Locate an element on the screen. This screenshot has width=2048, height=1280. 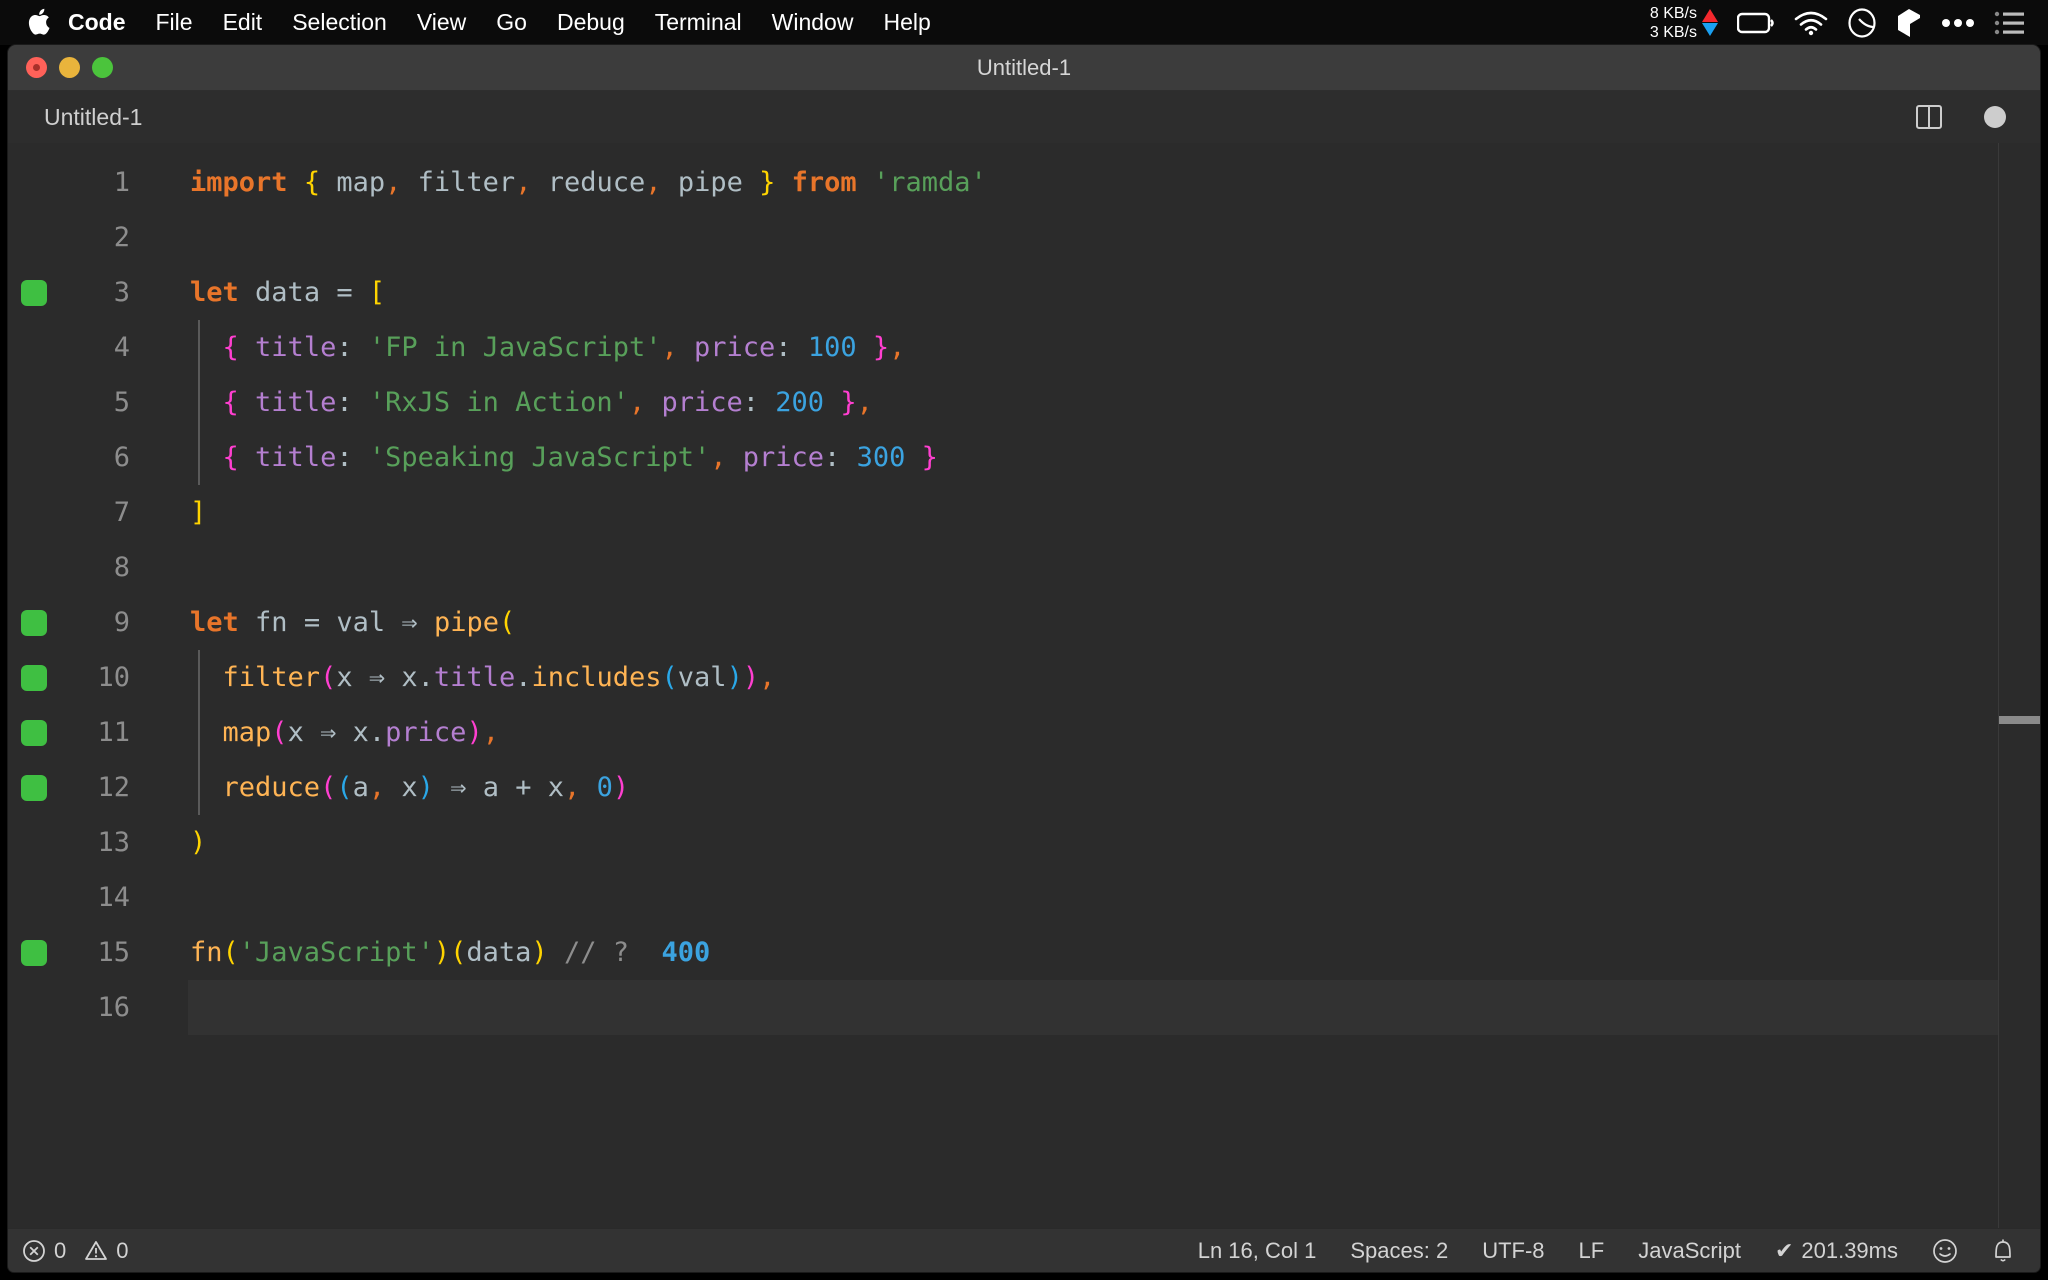
wifi-icon is located at coordinates (1811, 23).